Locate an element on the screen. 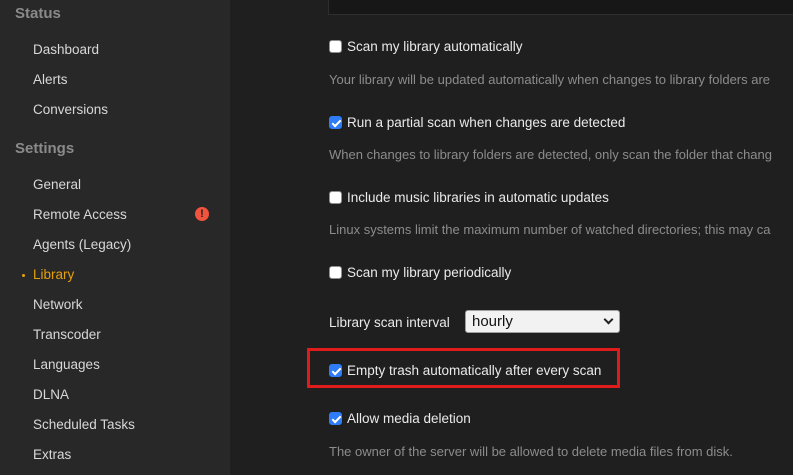 This screenshot has height=475, width=793. scan-auto-checkbox is located at coordinates (335, 46).